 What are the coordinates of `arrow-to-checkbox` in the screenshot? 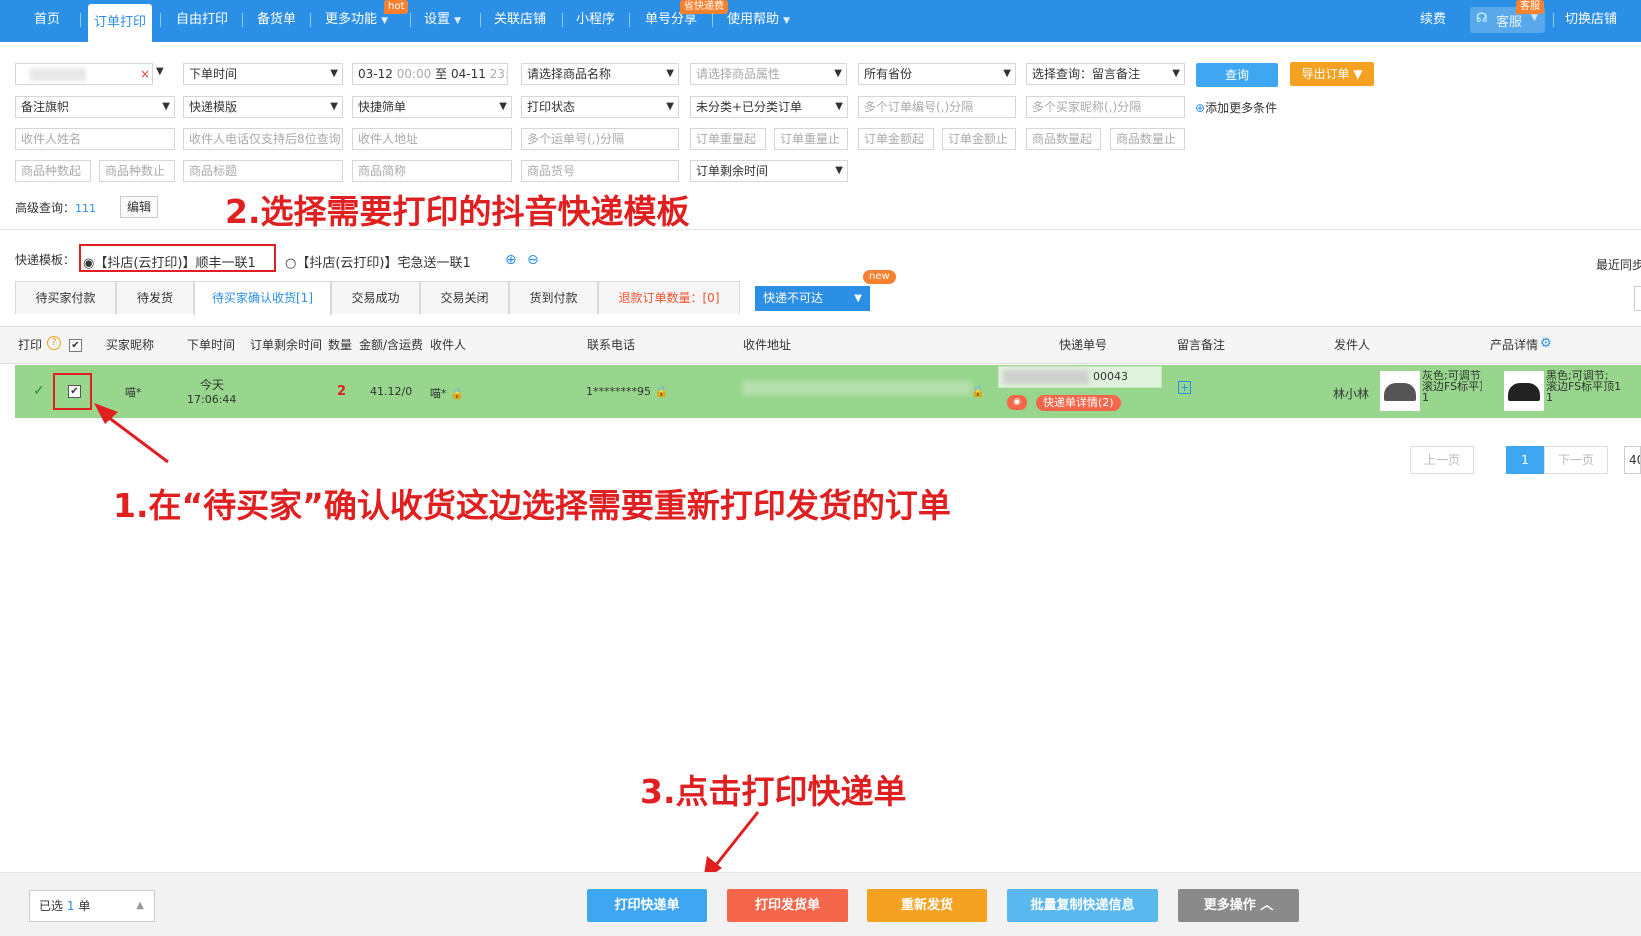 It's located at (131, 433).